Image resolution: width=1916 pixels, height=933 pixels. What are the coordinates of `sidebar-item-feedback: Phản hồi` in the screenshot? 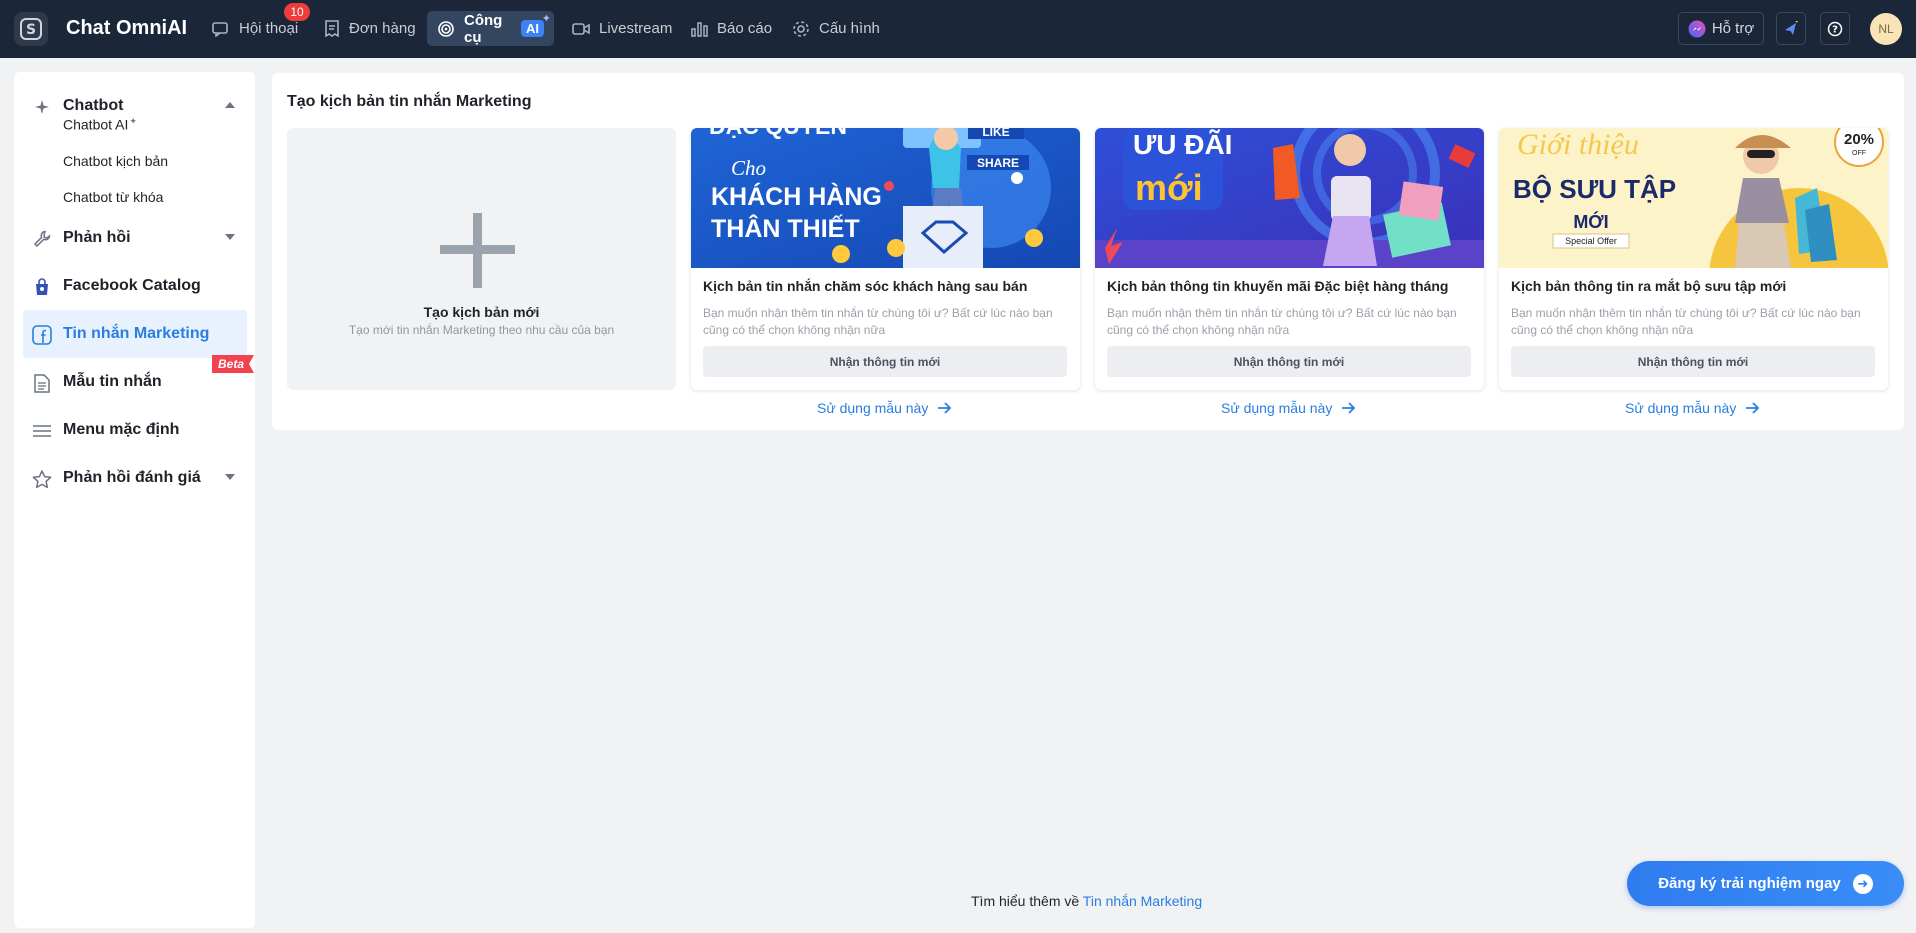 It's located at (135, 238).